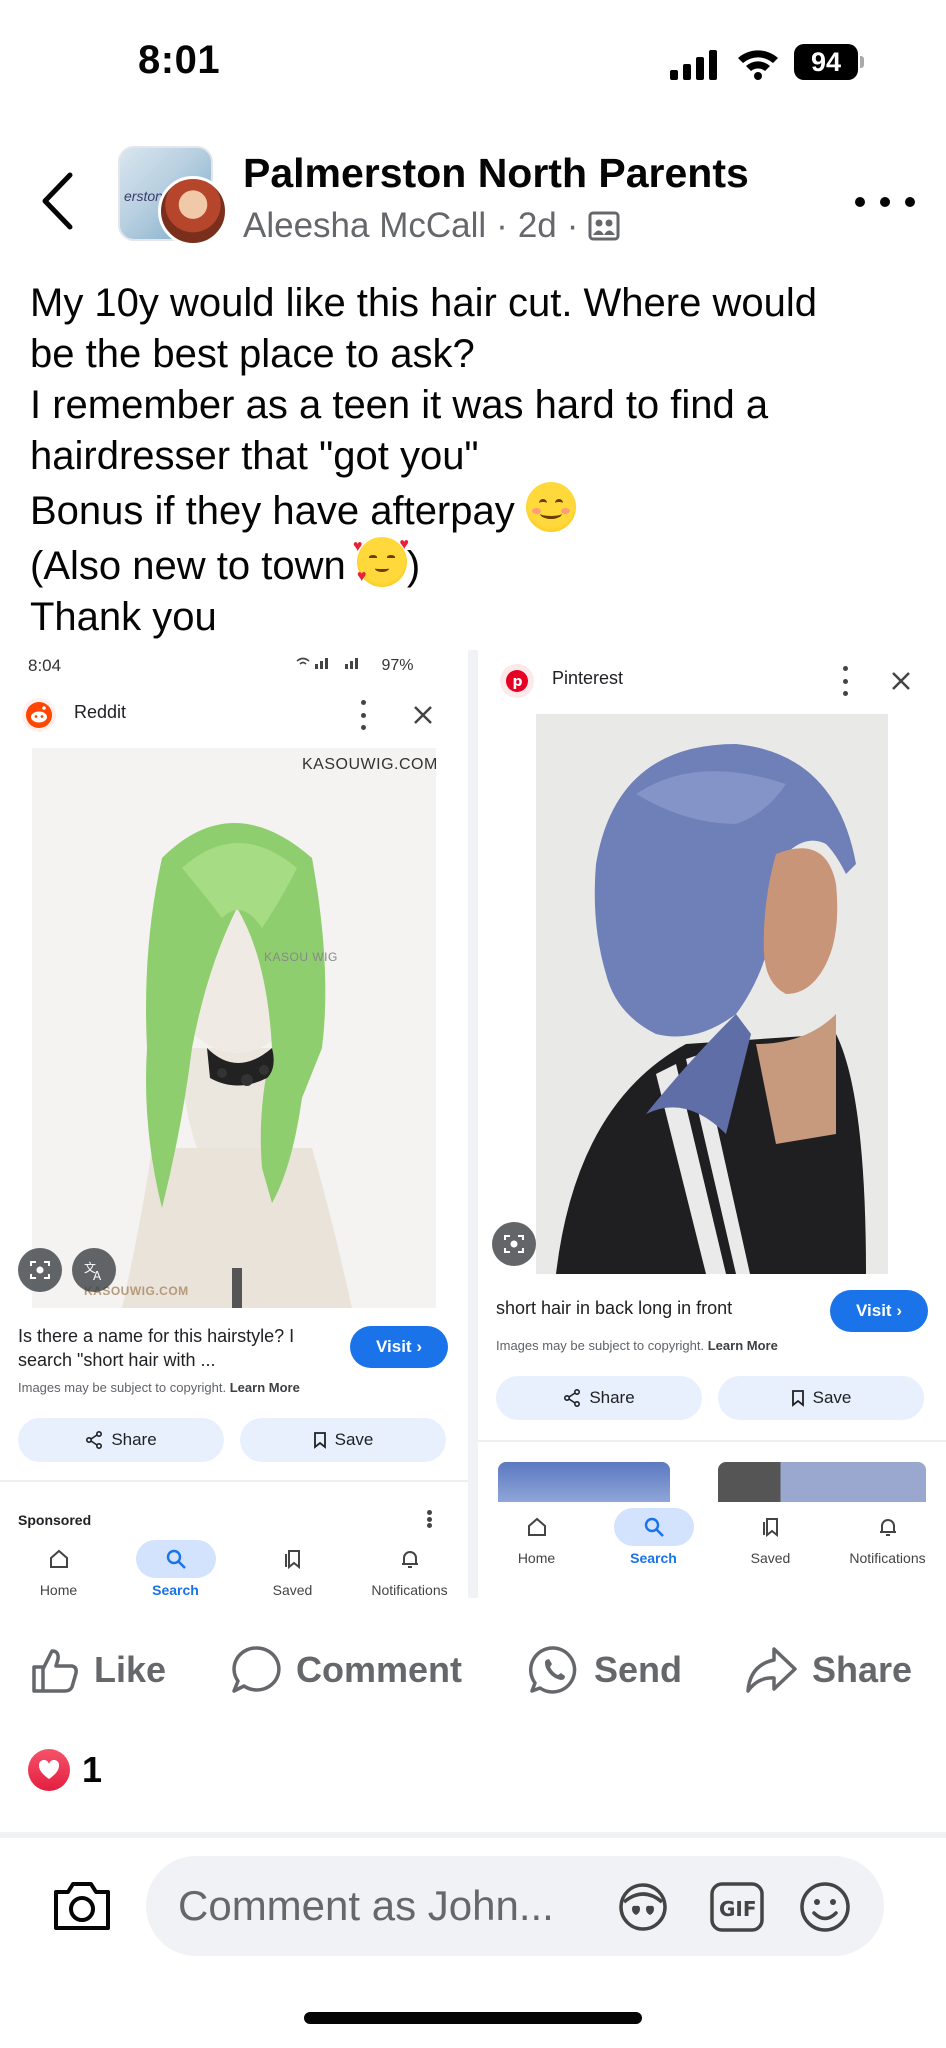 This screenshot has height=2048, width=946. I want to click on camera-icon, so click(82, 1906).